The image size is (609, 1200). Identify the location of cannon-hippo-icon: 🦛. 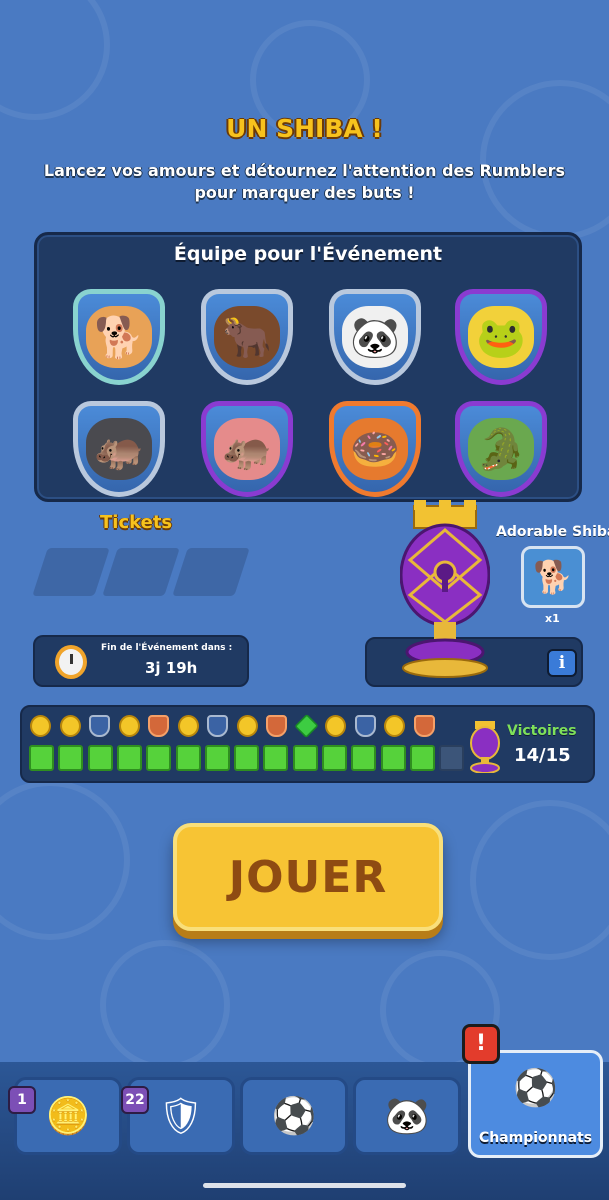
(119, 449).